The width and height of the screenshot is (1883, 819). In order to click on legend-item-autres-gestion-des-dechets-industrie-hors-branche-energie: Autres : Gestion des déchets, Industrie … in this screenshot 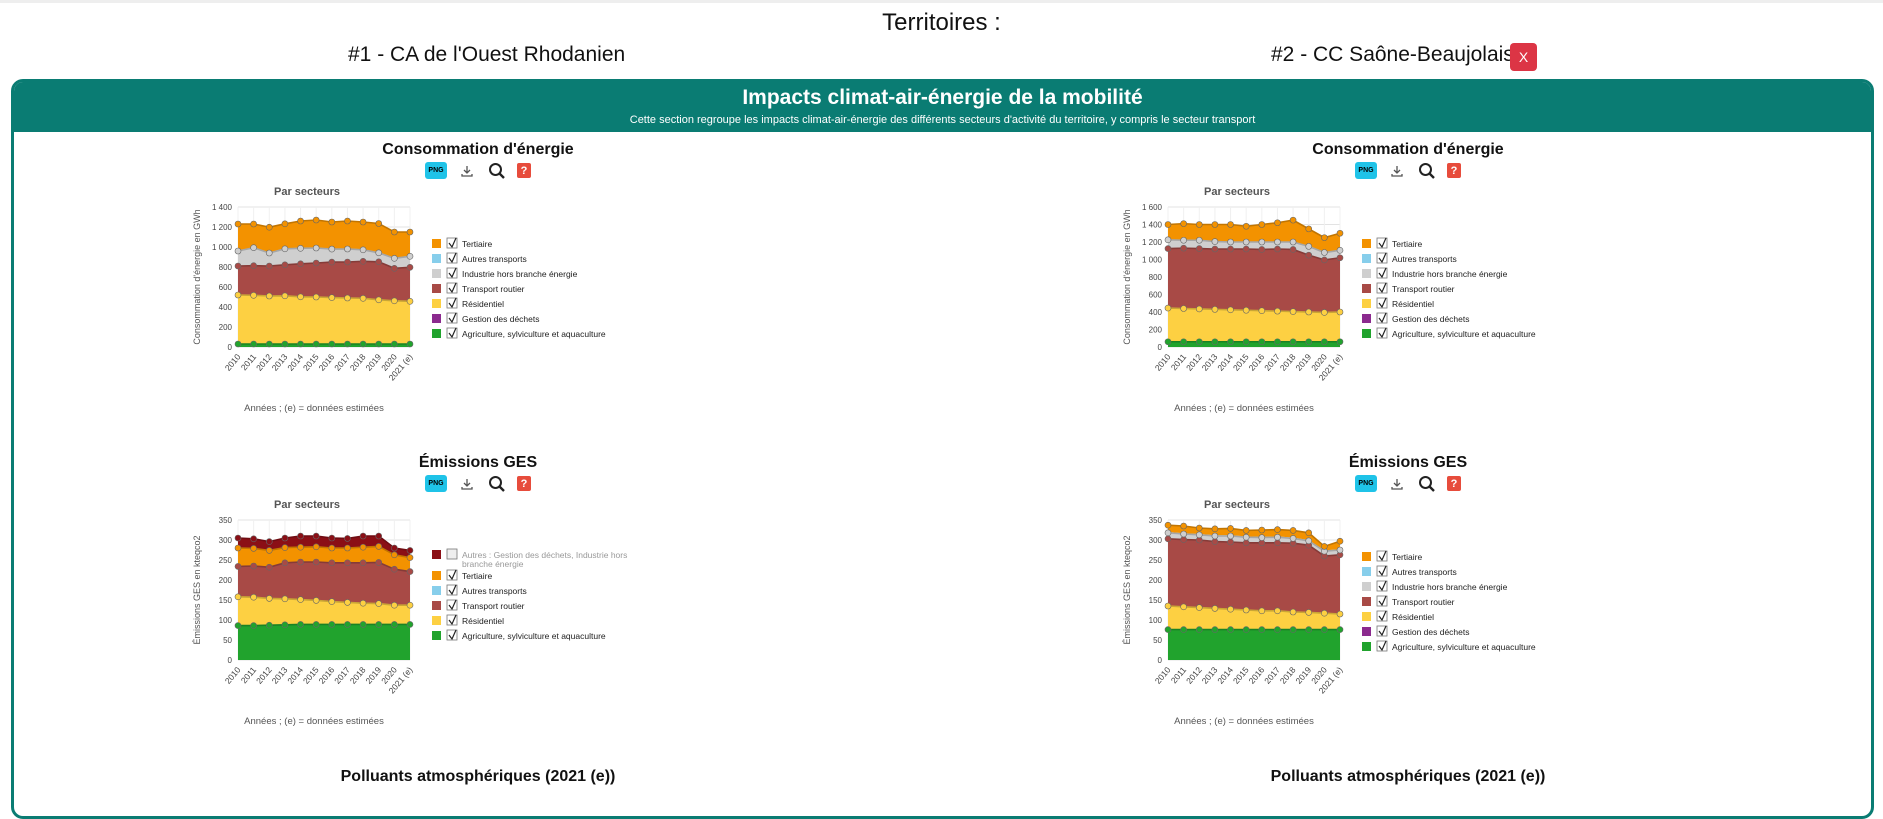, I will do `click(529, 559)`.